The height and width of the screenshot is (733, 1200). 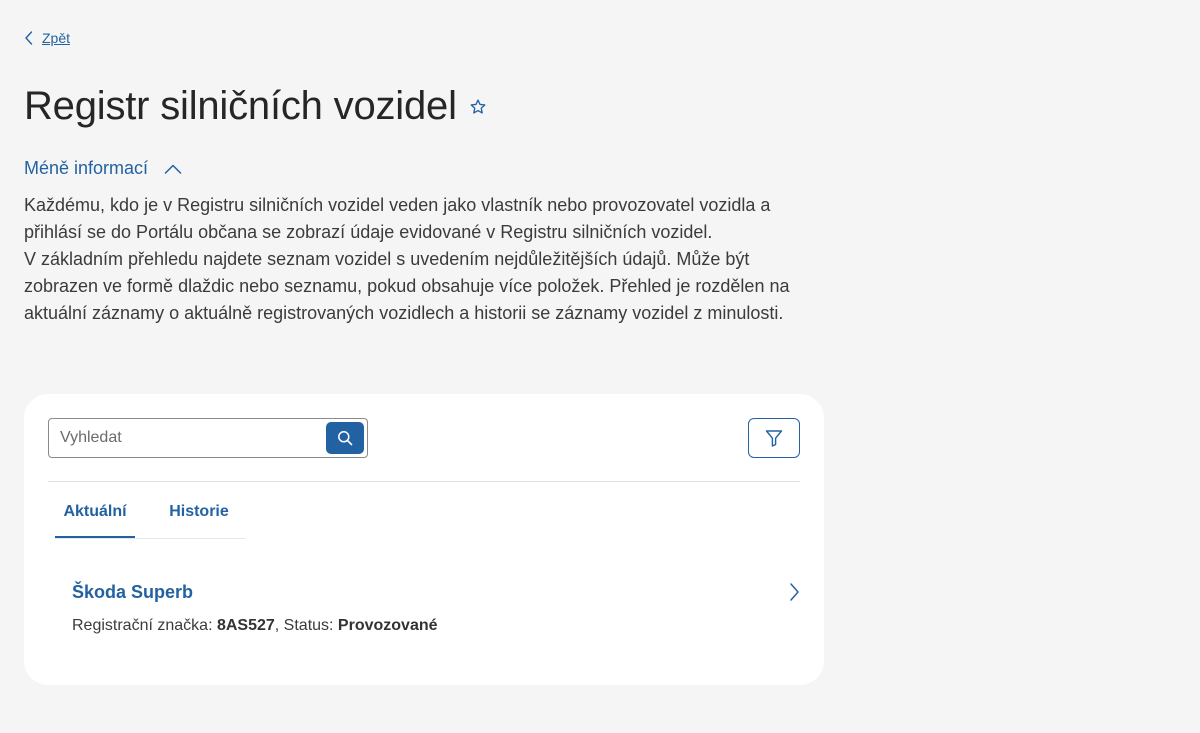 I want to click on filter-icon, so click(x=774, y=438).